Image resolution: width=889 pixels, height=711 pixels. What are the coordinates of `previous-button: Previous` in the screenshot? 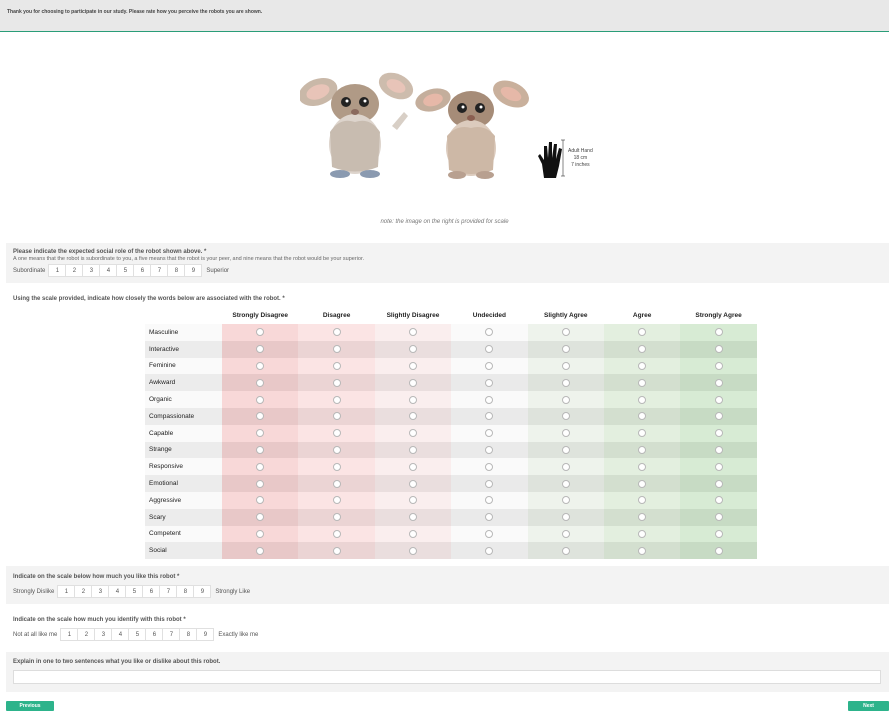 It's located at (30, 706).